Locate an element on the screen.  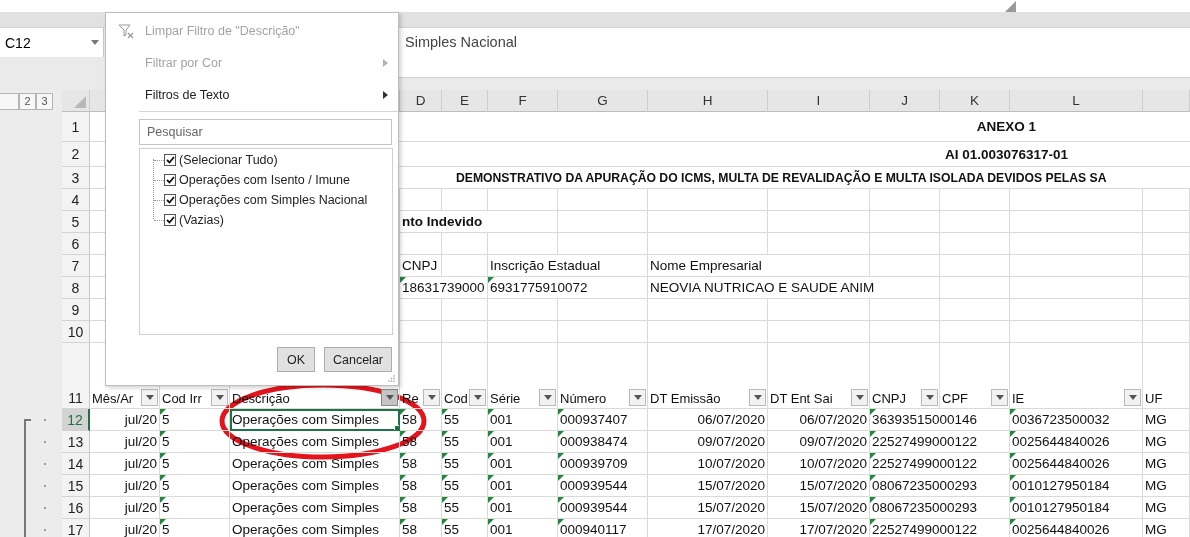
column-title: Cod is located at coordinates (455, 398).